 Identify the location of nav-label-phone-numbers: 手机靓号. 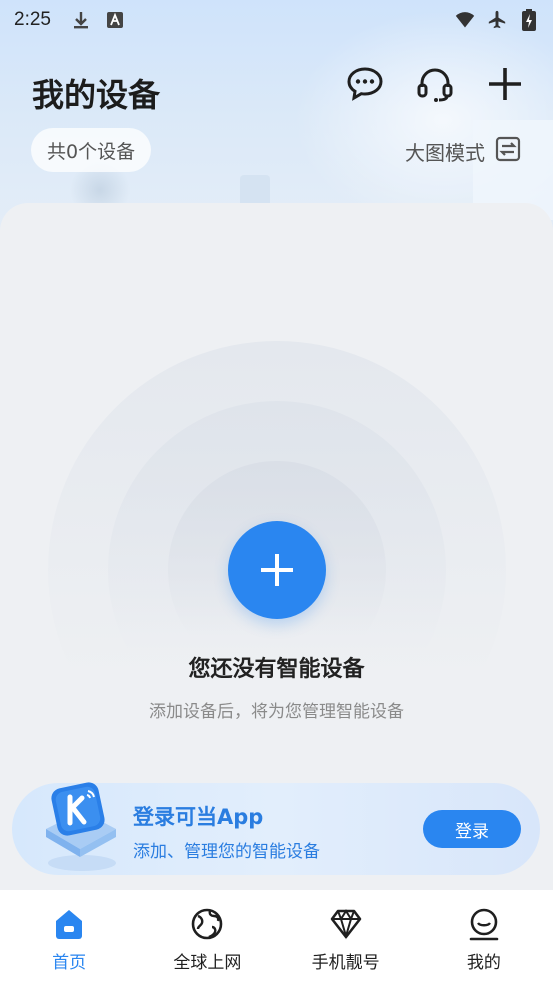
(345, 963).